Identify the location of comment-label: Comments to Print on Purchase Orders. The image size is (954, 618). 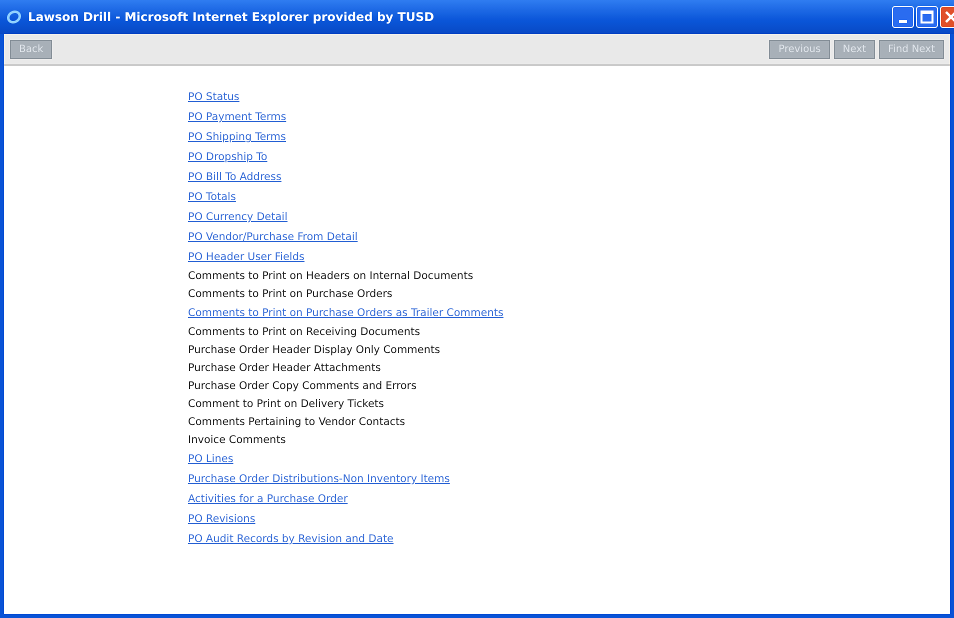
(290, 294).